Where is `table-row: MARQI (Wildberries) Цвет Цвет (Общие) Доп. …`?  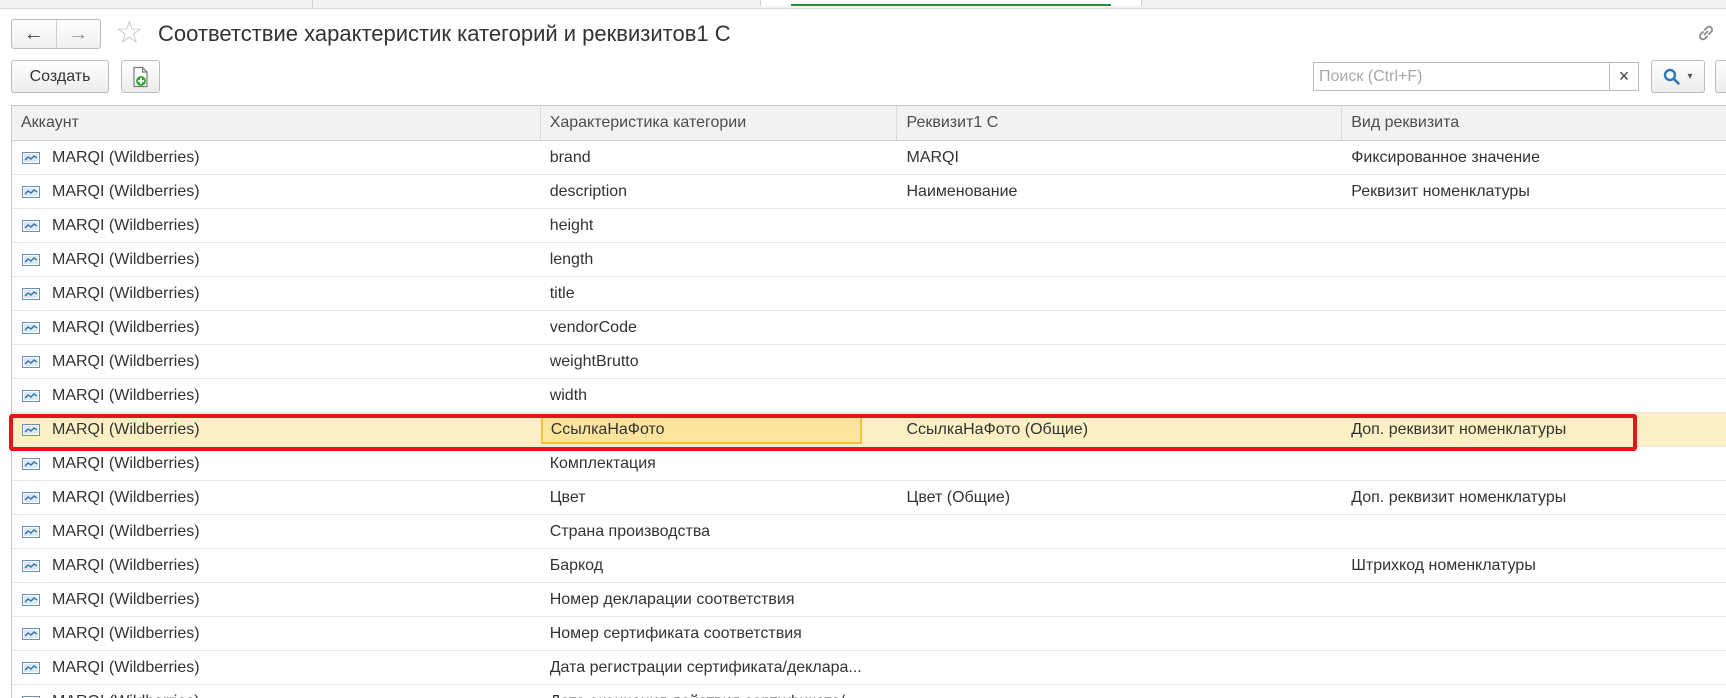 table-row: MARQI (Wildberries) Цвет Цвет (Общие) Доп. … is located at coordinates (869, 498).